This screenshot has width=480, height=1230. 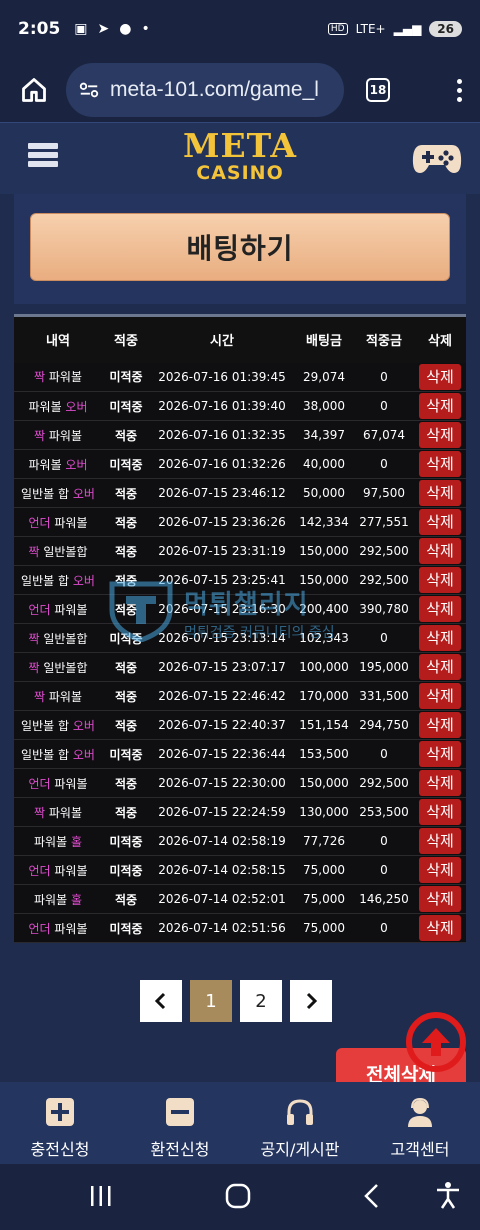 What do you see at coordinates (222, 338) in the screenshot?
I see `header-time: 시간` at bounding box center [222, 338].